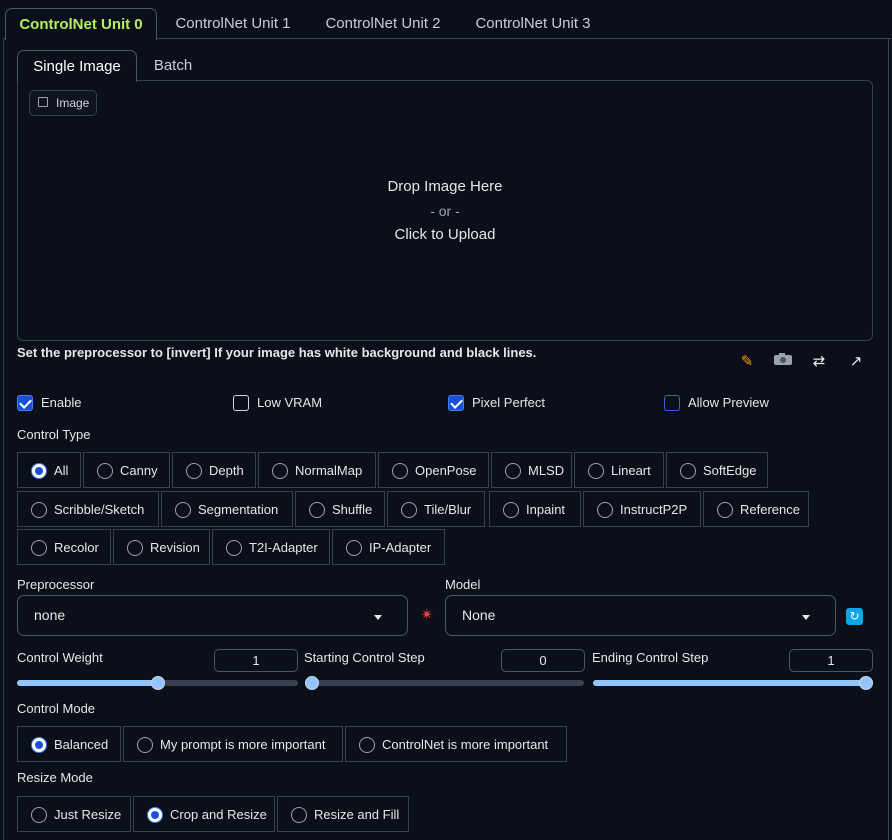 This screenshot has height=840, width=892. Describe the element at coordinates (343, 814) in the screenshot. I see `radio-resize-and-fill: Resize and Fill` at that location.